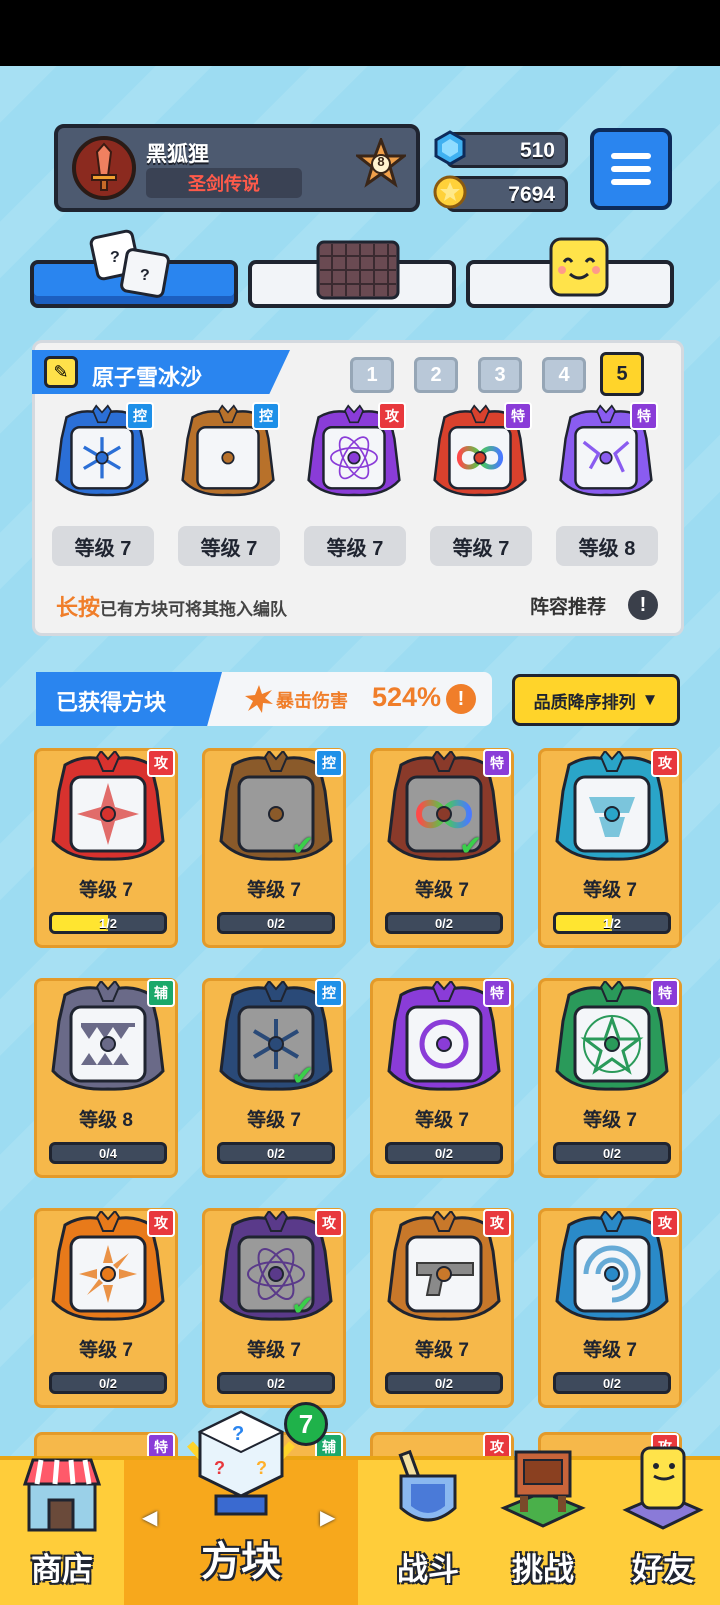 This screenshot has height=1605, width=720. Describe the element at coordinates (312, 701) in the screenshot. I see `crit-damage-label: 暴击伤害` at that location.